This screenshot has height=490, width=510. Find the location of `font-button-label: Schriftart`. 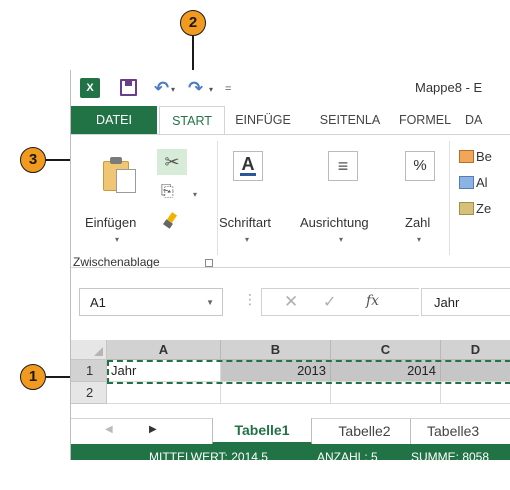

font-button-label: Schriftart is located at coordinates (245, 222).